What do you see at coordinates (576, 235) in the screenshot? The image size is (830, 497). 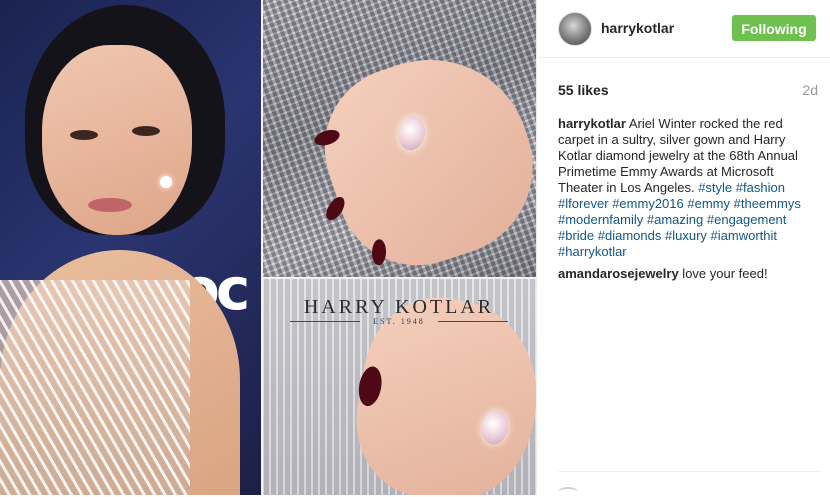 I see `hashtag-link: #bride` at bounding box center [576, 235].